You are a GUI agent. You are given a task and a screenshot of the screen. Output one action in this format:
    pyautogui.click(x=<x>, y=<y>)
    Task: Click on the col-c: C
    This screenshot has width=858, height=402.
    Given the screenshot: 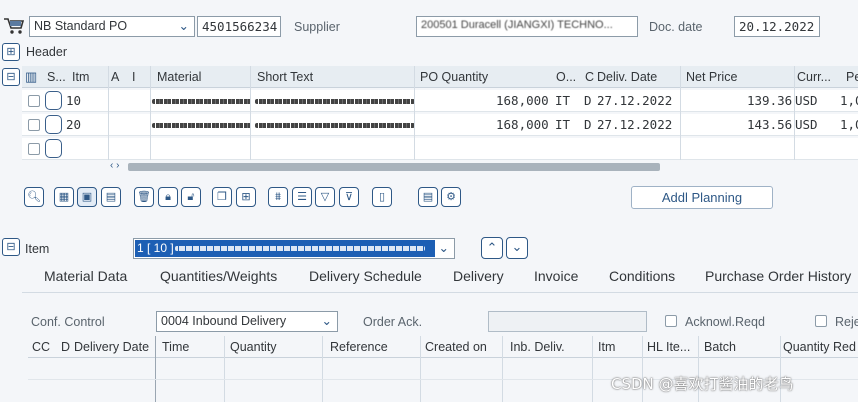 What is the action you would take?
    pyautogui.click(x=589, y=77)
    